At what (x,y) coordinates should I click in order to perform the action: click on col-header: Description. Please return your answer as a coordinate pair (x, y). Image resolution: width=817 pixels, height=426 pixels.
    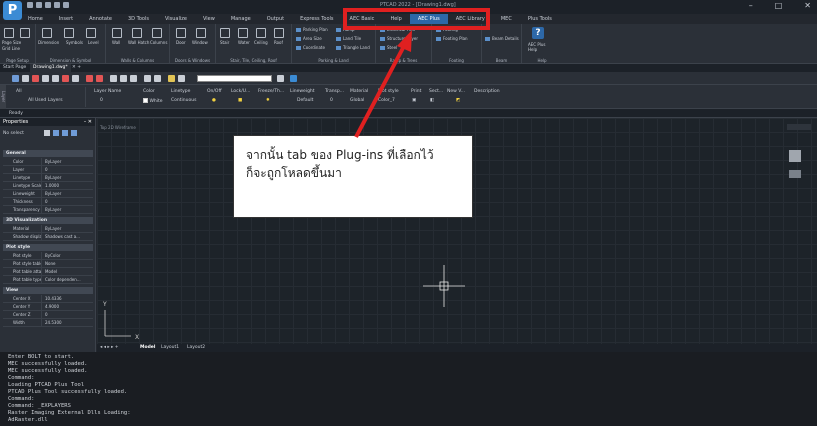
    Looking at the image, I should click on (487, 91).